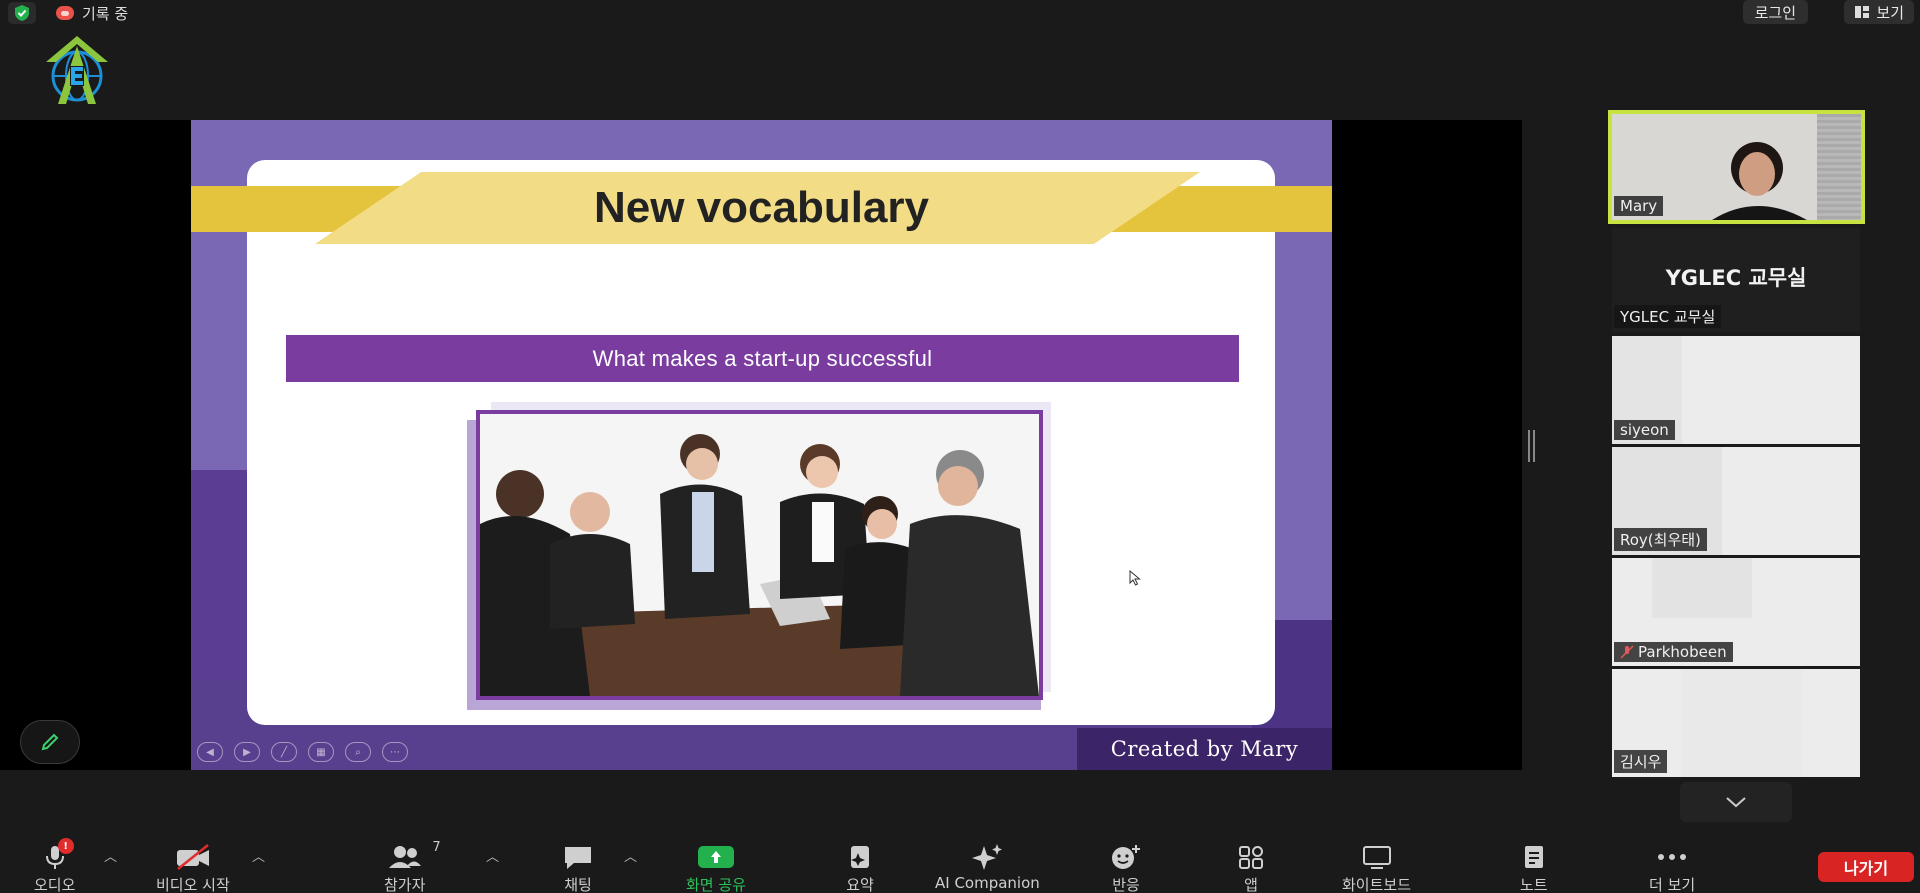 The image size is (1920, 893). I want to click on login-label: 로그인, so click(1775, 12).